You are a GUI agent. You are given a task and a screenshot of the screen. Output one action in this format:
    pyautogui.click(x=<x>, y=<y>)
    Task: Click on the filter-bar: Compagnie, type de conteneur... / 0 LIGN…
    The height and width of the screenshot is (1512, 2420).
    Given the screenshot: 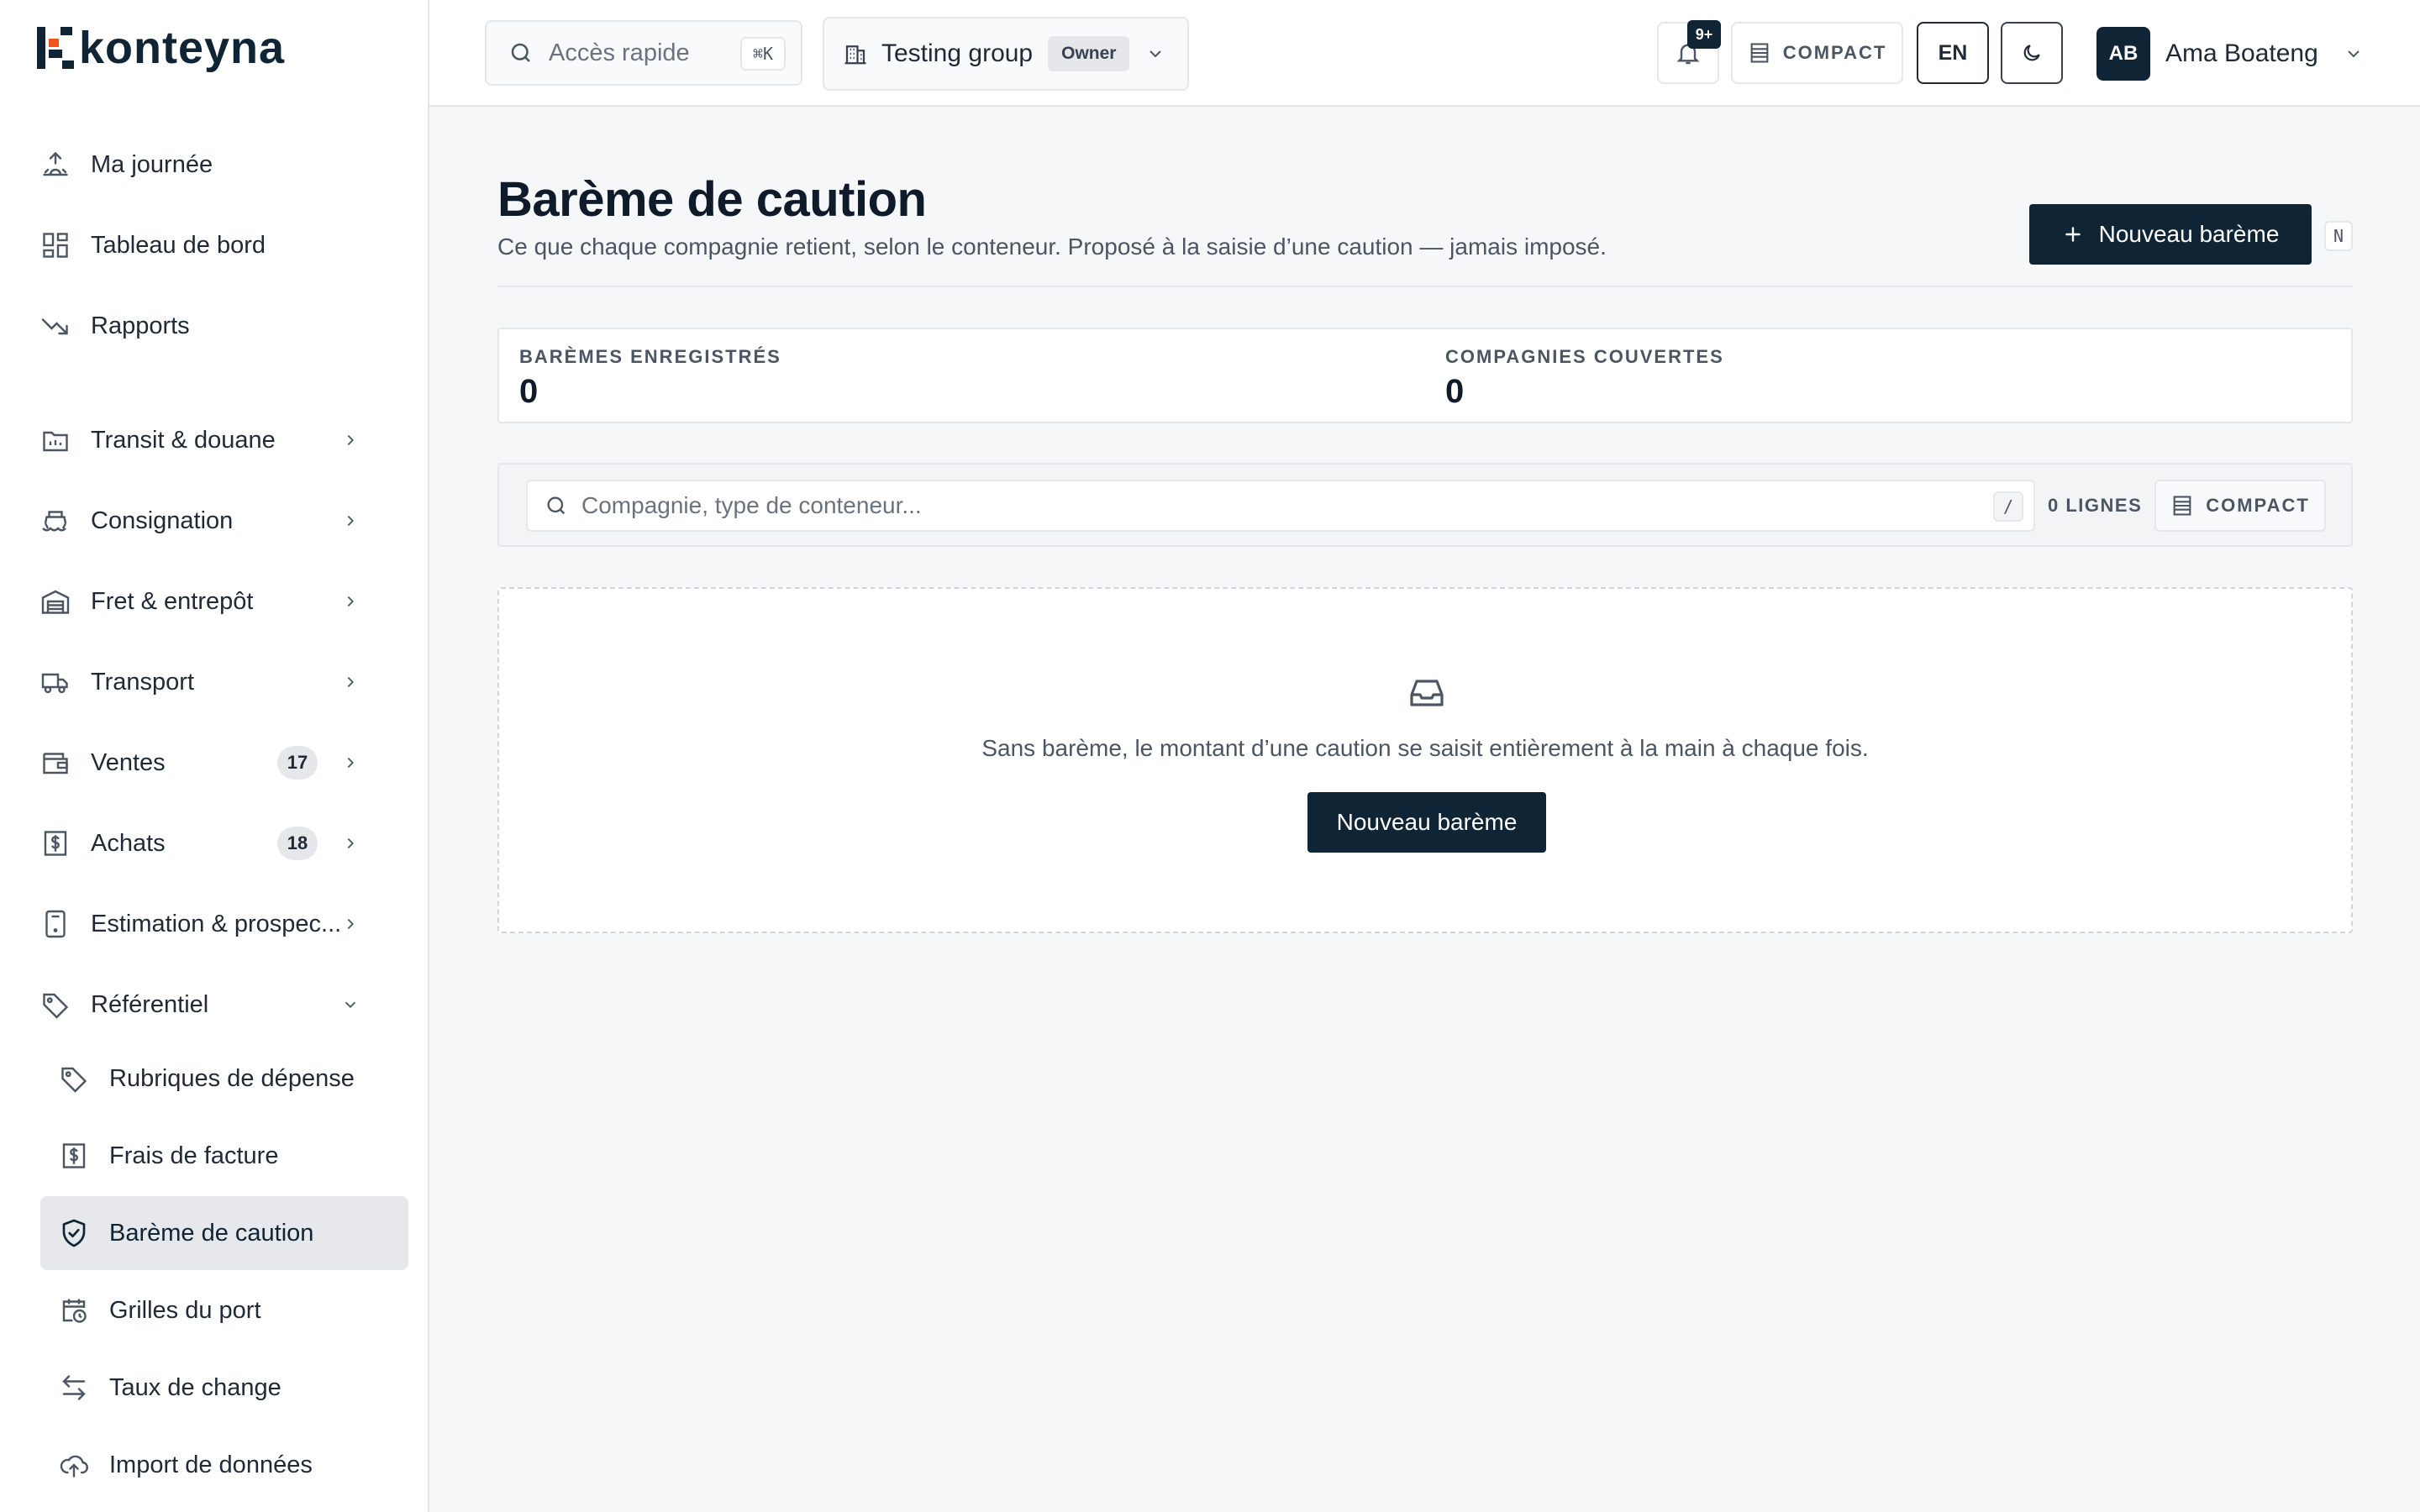 What is the action you would take?
    pyautogui.click(x=1425, y=505)
    